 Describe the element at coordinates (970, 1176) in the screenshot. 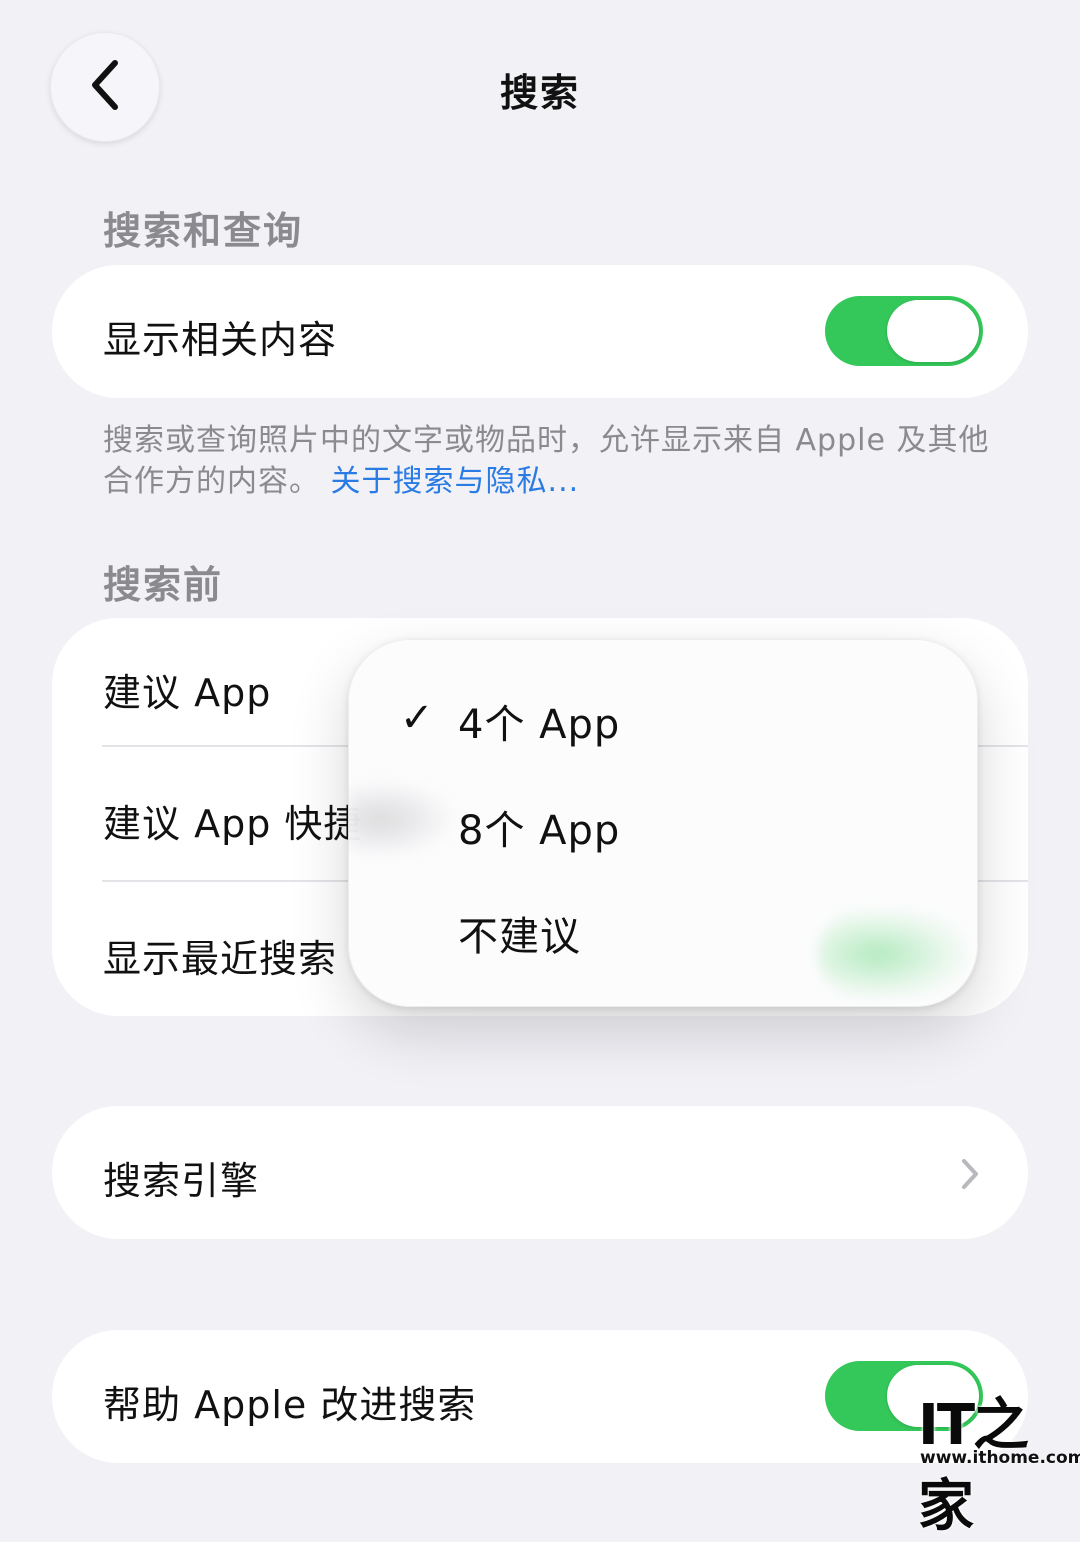

I see `chevron-right-icon` at that location.